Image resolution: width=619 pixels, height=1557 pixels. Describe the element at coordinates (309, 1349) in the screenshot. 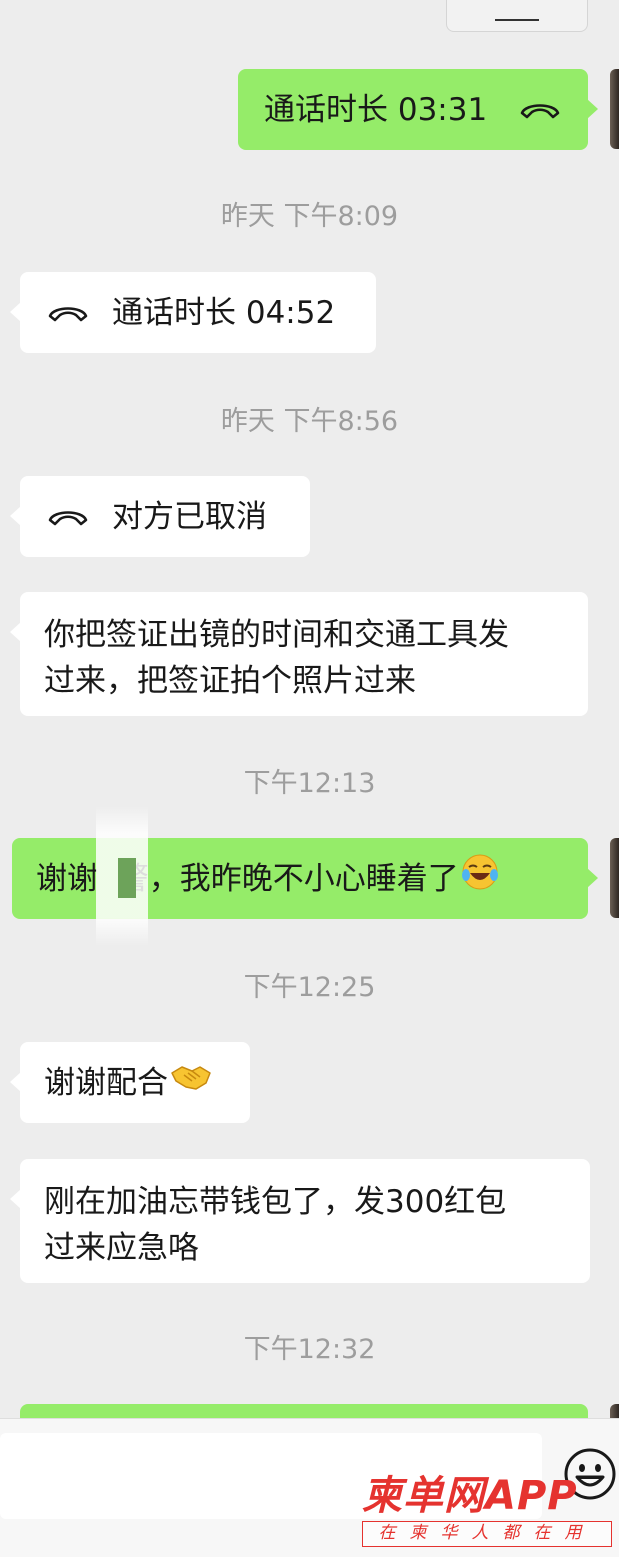

I see `timestamp: 下午12:32` at that location.